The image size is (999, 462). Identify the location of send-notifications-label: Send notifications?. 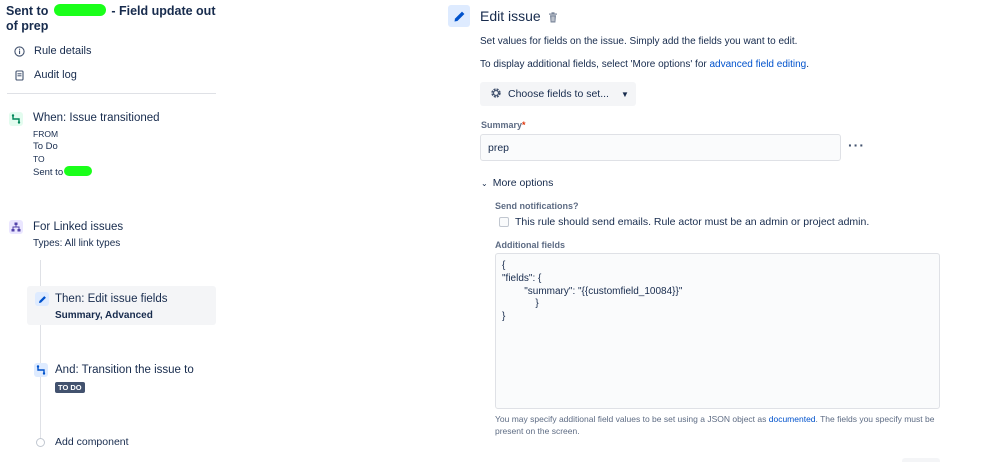
(537, 206).